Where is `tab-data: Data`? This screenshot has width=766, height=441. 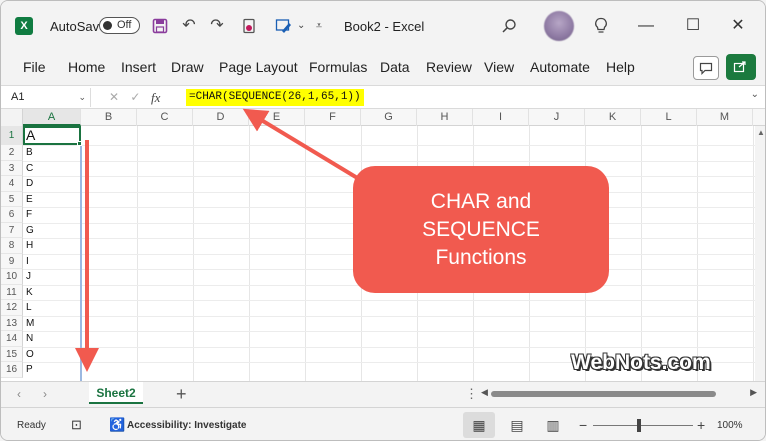
tab-data: Data is located at coordinates (395, 67).